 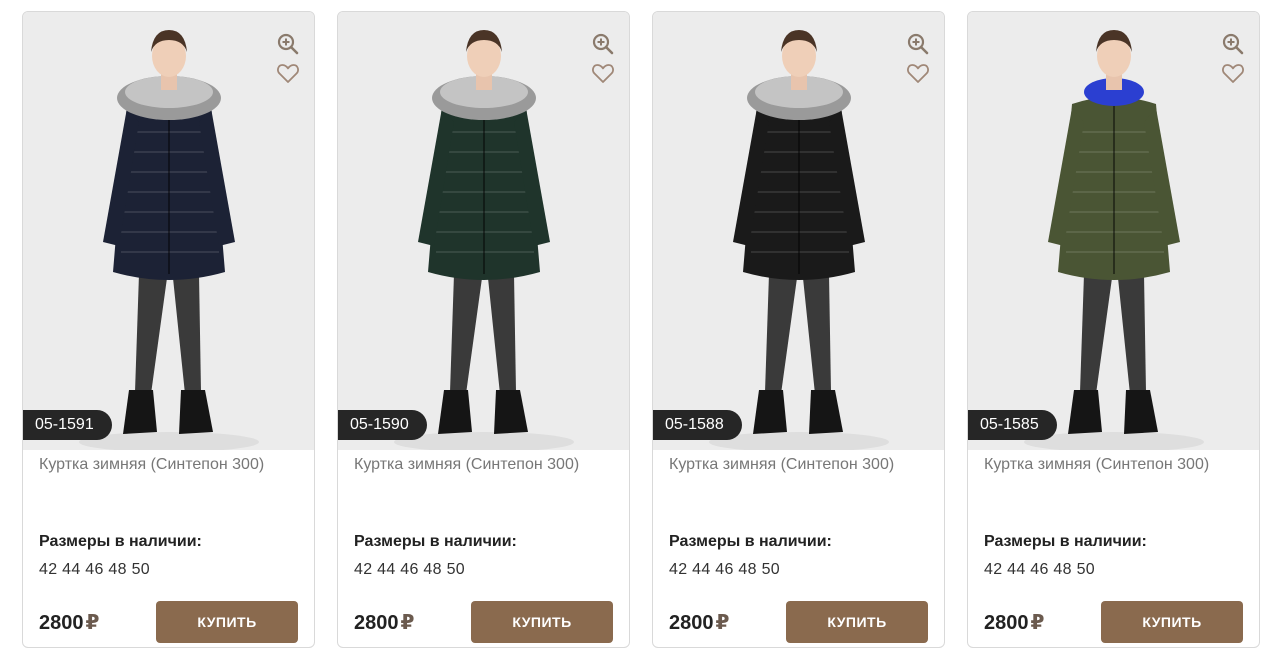 What do you see at coordinates (67, 425) in the screenshot?
I see `sku-badge: 05-1591` at bounding box center [67, 425].